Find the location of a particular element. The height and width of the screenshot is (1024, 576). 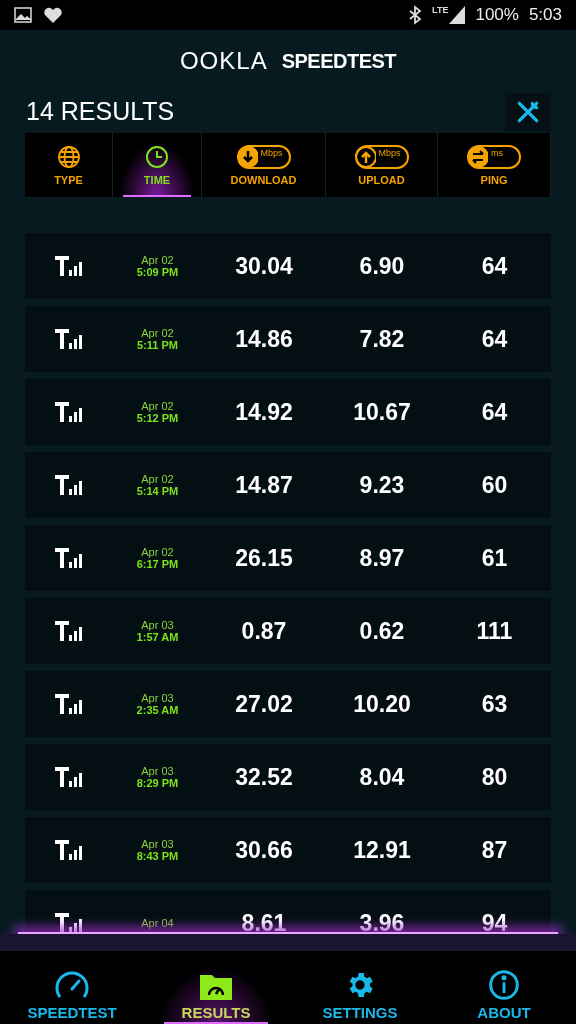

result-row: Apr 02 5:12 PM 14.92 10.67 64 is located at coordinates (288, 412).